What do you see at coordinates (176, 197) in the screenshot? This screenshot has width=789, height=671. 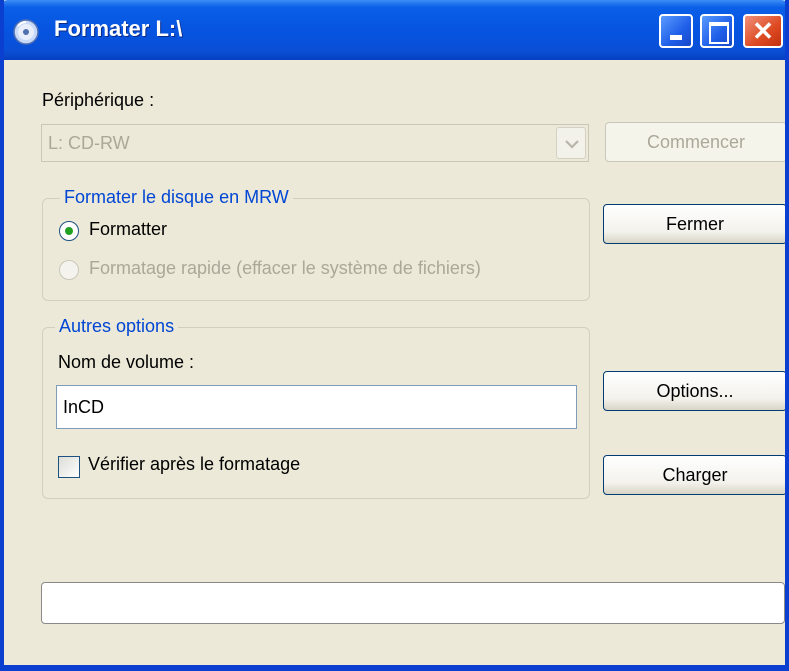 I see `format-group-legend: Formater le disque en MRW` at bounding box center [176, 197].